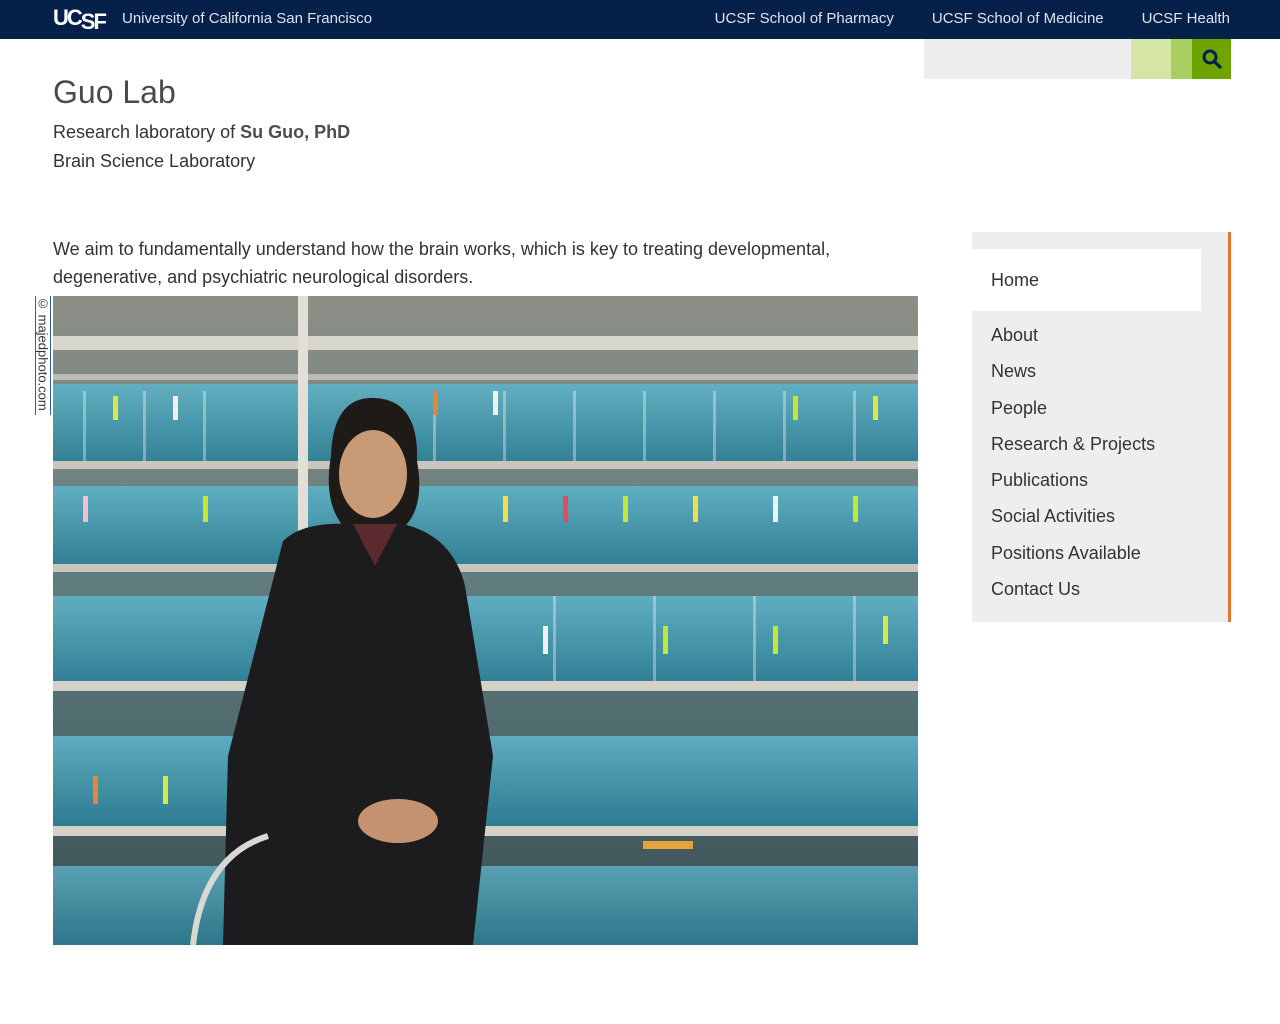 This screenshot has width=1280, height=1024. I want to click on link-ucsf-health: UCSF Health, so click(1186, 18).